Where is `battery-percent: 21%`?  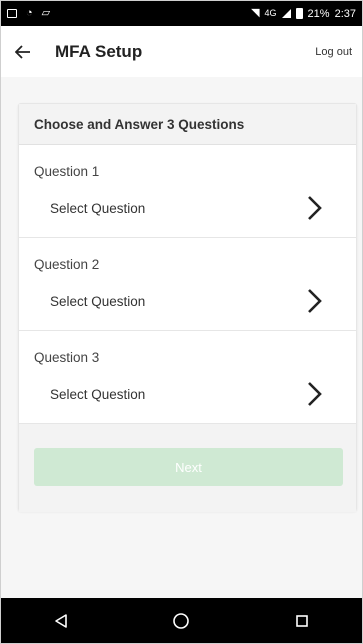
battery-percent: 21% is located at coordinates (318, 13).